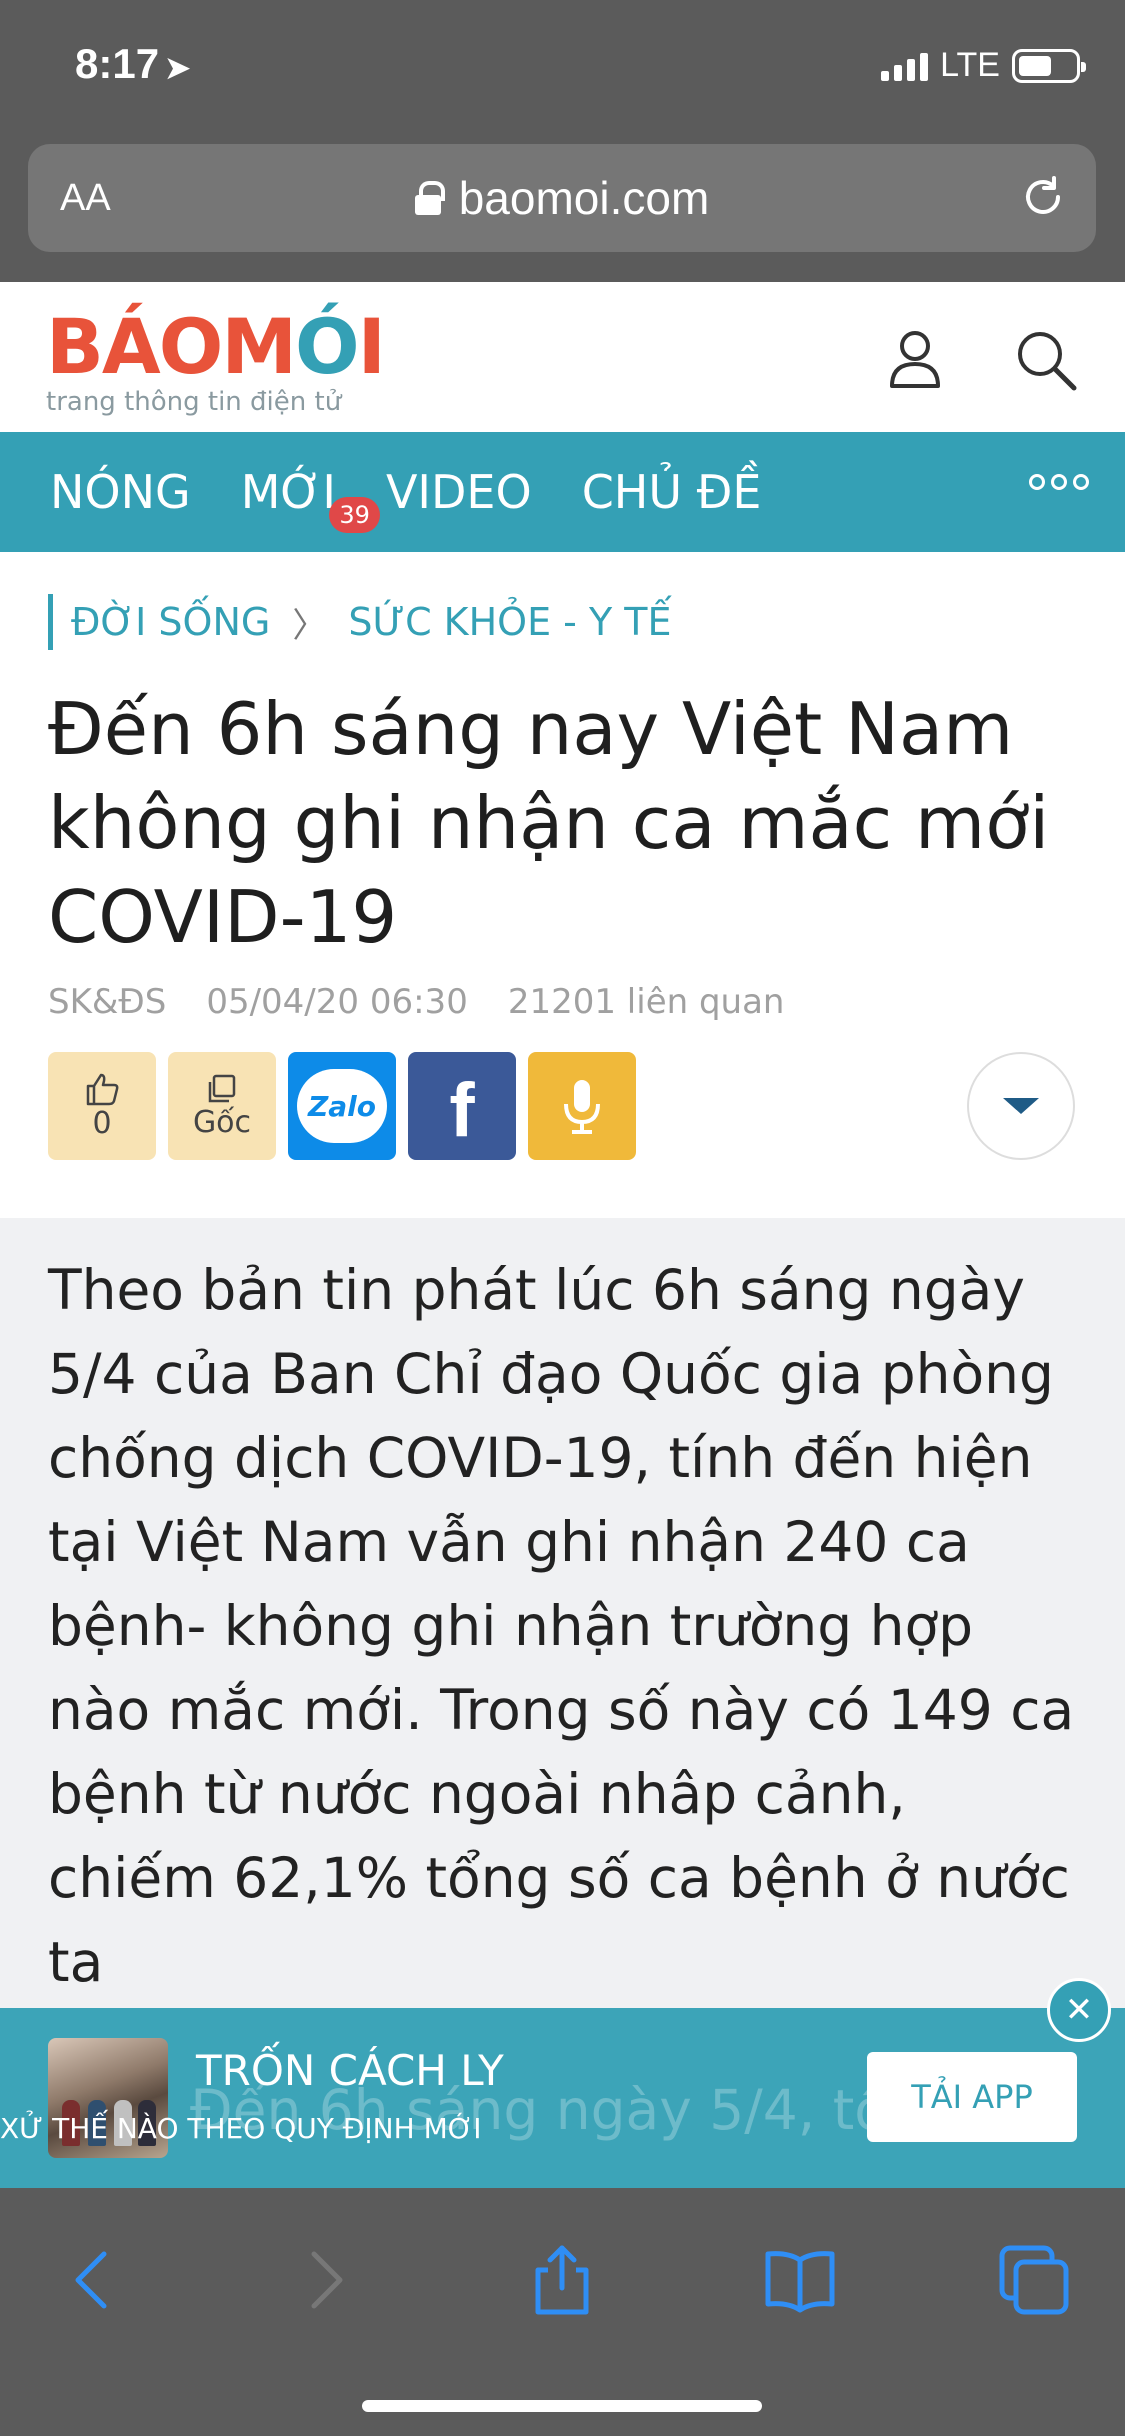  Describe the element at coordinates (1034, 2280) in the screenshot. I see `tabs-icon` at that location.